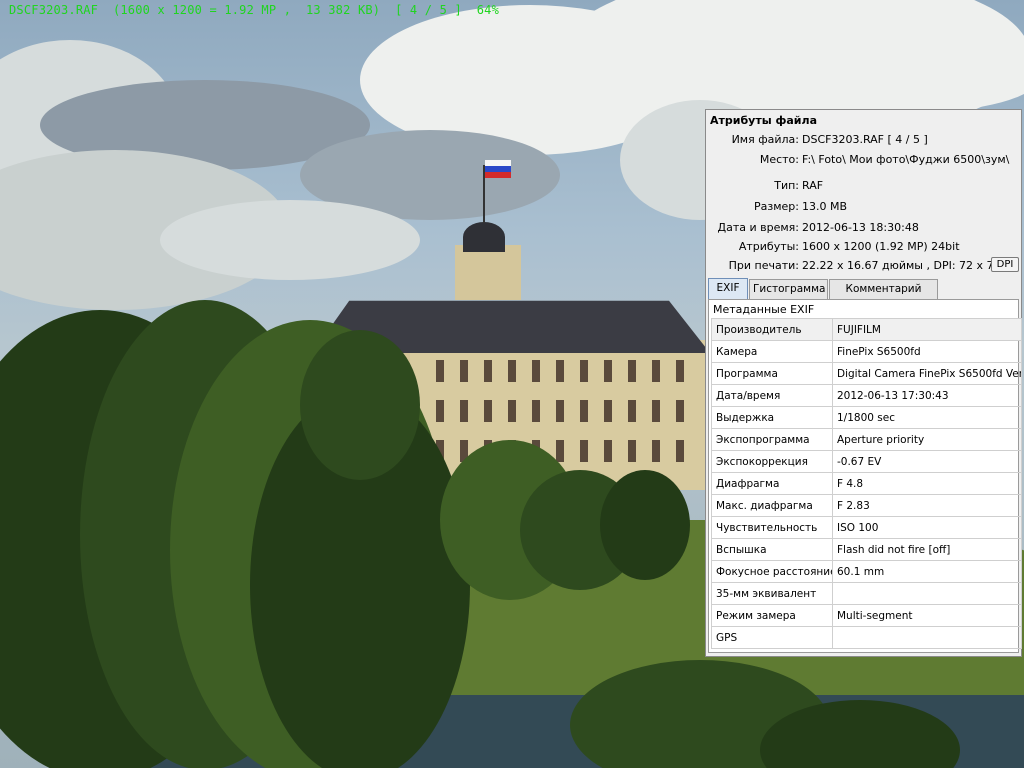 The width and height of the screenshot is (1024, 768). I want to click on attr-row-attributes: Атрибуты: 1600 x 1200 (1.92 MP) 24bit, so click(863, 248).